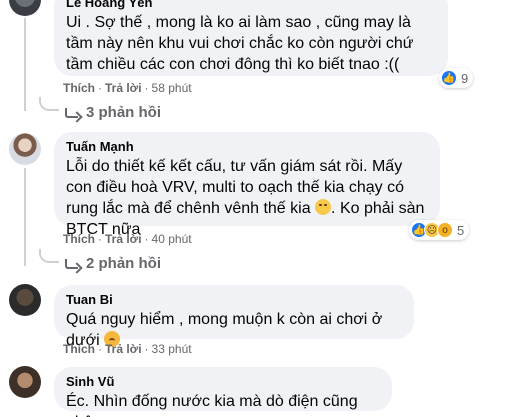 This screenshot has width=506, height=417. I want to click on view-replies-button: 3 phản hồi, so click(113, 113).